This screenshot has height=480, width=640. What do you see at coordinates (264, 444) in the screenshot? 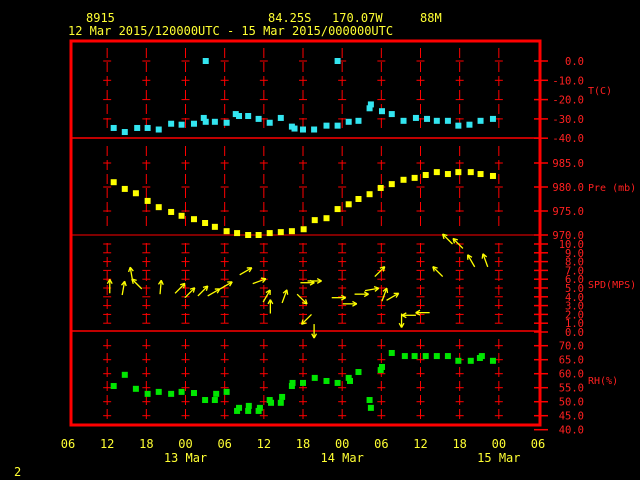
I see `x-tick-label: 12` at bounding box center [264, 444].